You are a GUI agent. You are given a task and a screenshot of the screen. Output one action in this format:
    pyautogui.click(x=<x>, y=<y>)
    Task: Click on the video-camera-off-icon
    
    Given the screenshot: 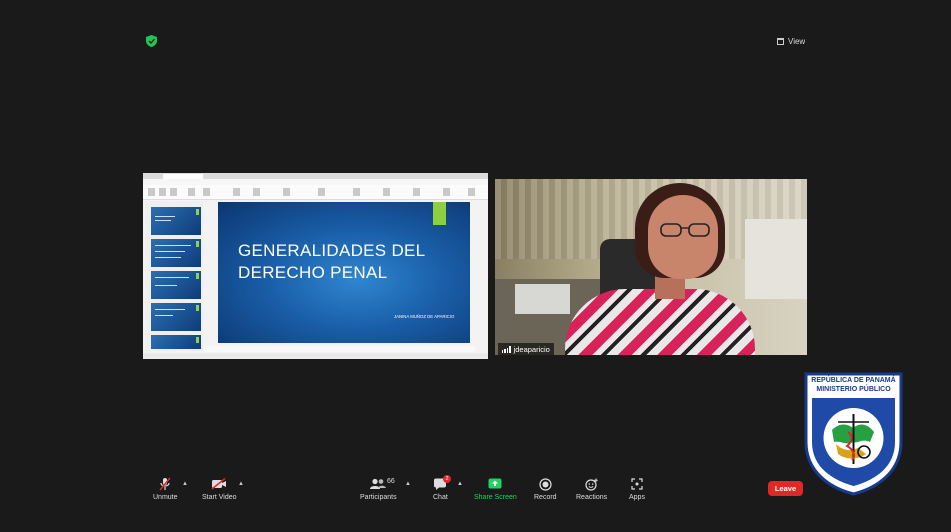 What is the action you would take?
    pyautogui.click(x=219, y=484)
    